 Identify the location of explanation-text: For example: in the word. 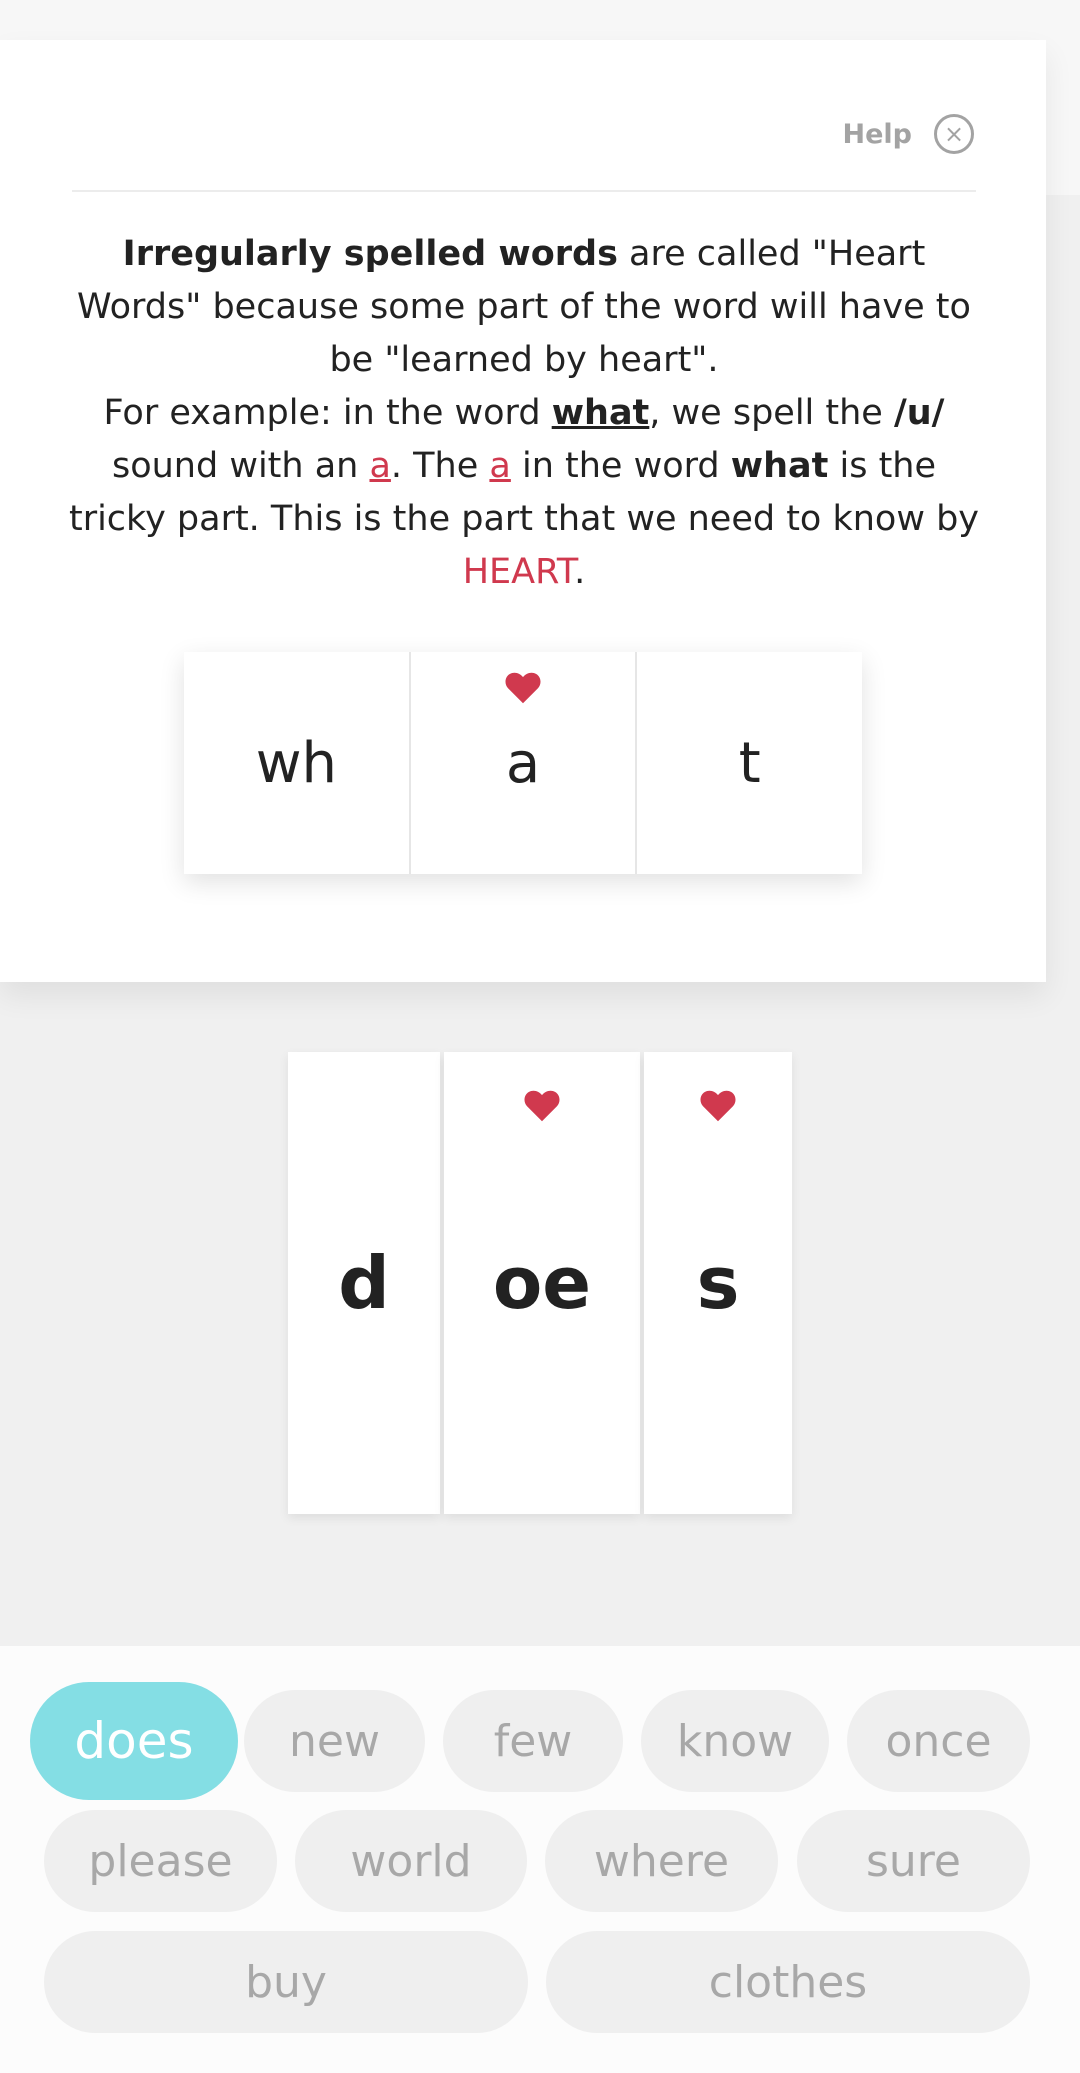
(327, 413).